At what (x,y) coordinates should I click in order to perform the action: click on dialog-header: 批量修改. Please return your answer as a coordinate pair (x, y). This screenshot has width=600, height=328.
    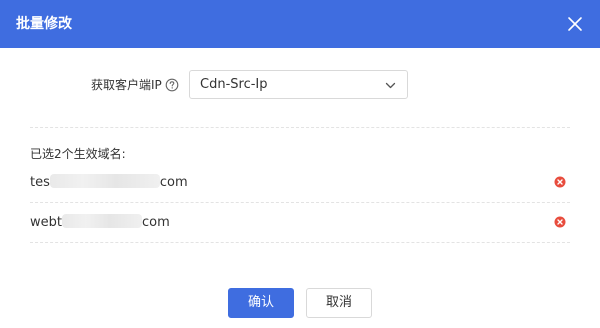
    Looking at the image, I should click on (300, 24).